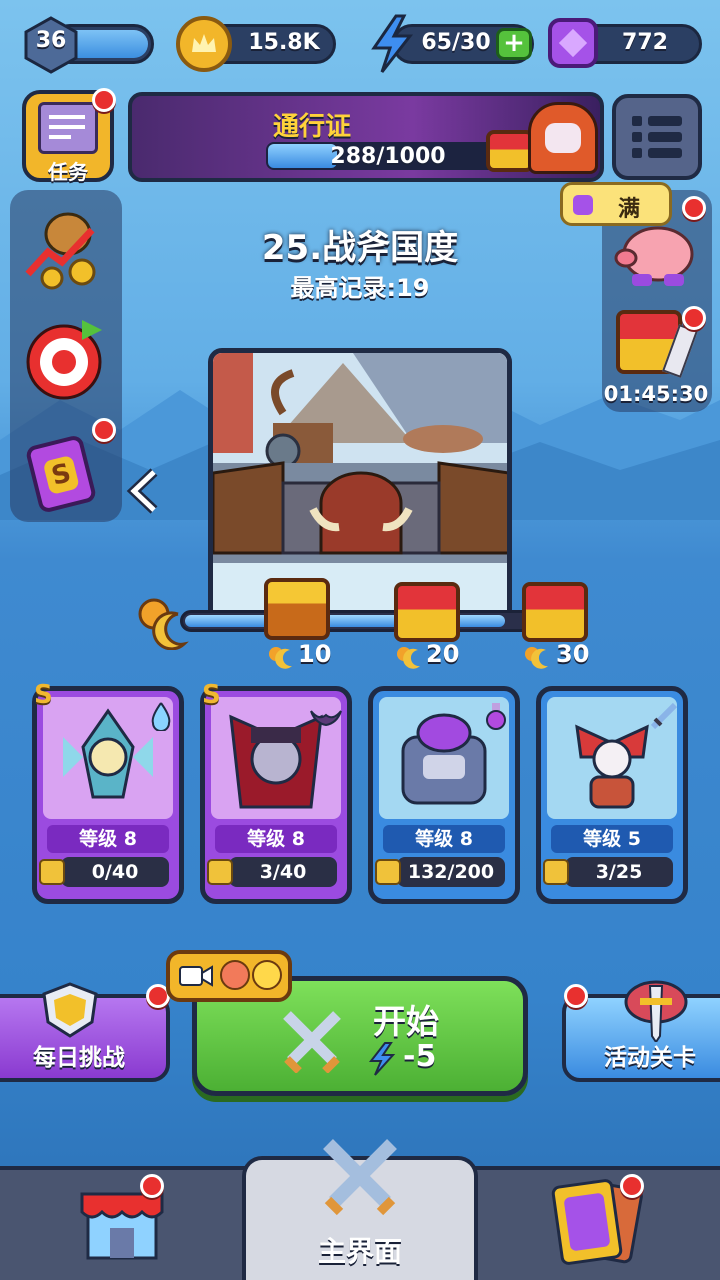 The image size is (720, 1280). I want to click on s-card-icon: S, so click(61, 474).